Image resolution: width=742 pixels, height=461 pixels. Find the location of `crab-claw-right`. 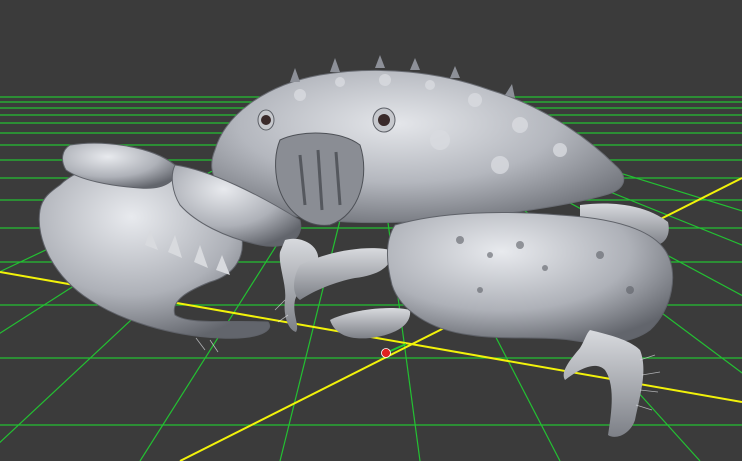

crab-claw-right is located at coordinates (530, 277).